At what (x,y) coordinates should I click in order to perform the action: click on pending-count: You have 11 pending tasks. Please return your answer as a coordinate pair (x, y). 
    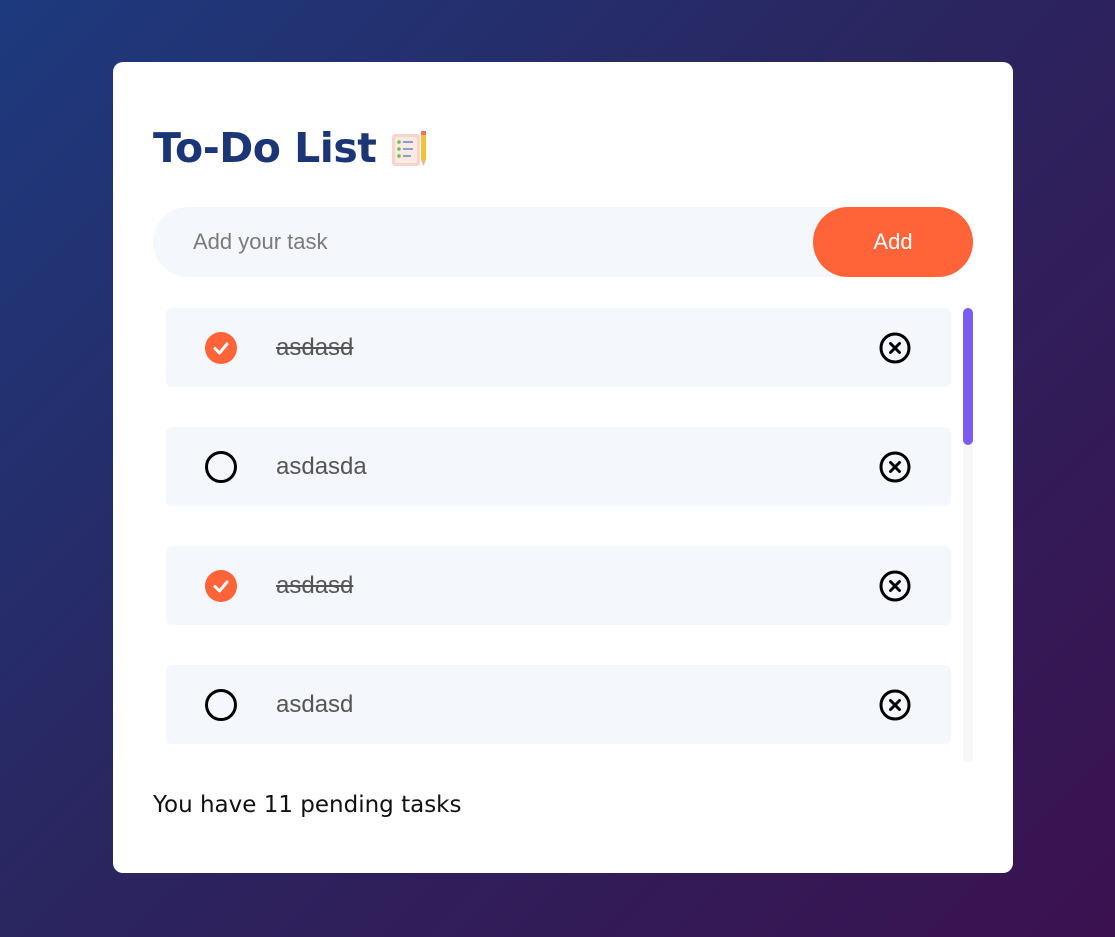
    Looking at the image, I should click on (307, 805).